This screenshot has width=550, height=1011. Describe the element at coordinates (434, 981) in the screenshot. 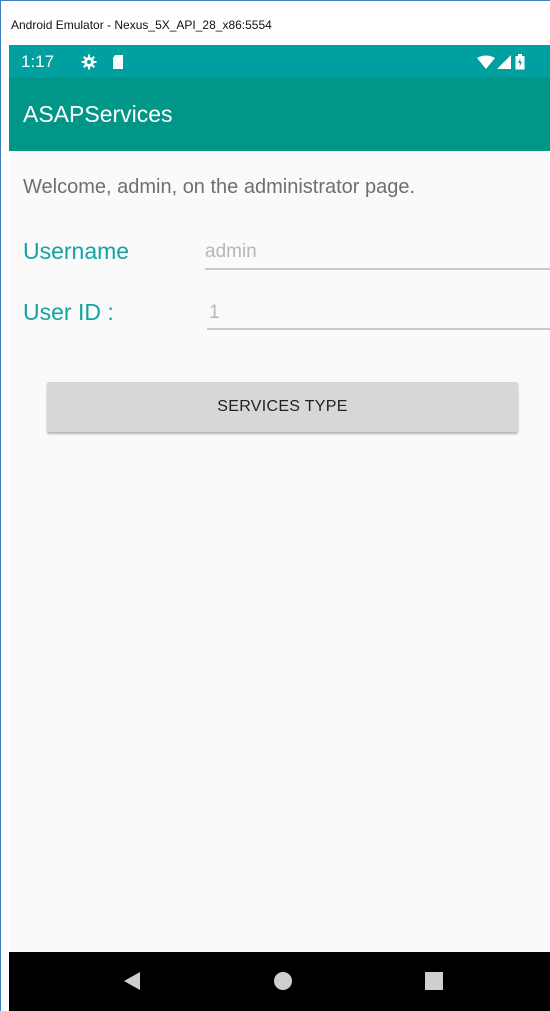

I see `recents-icon` at that location.